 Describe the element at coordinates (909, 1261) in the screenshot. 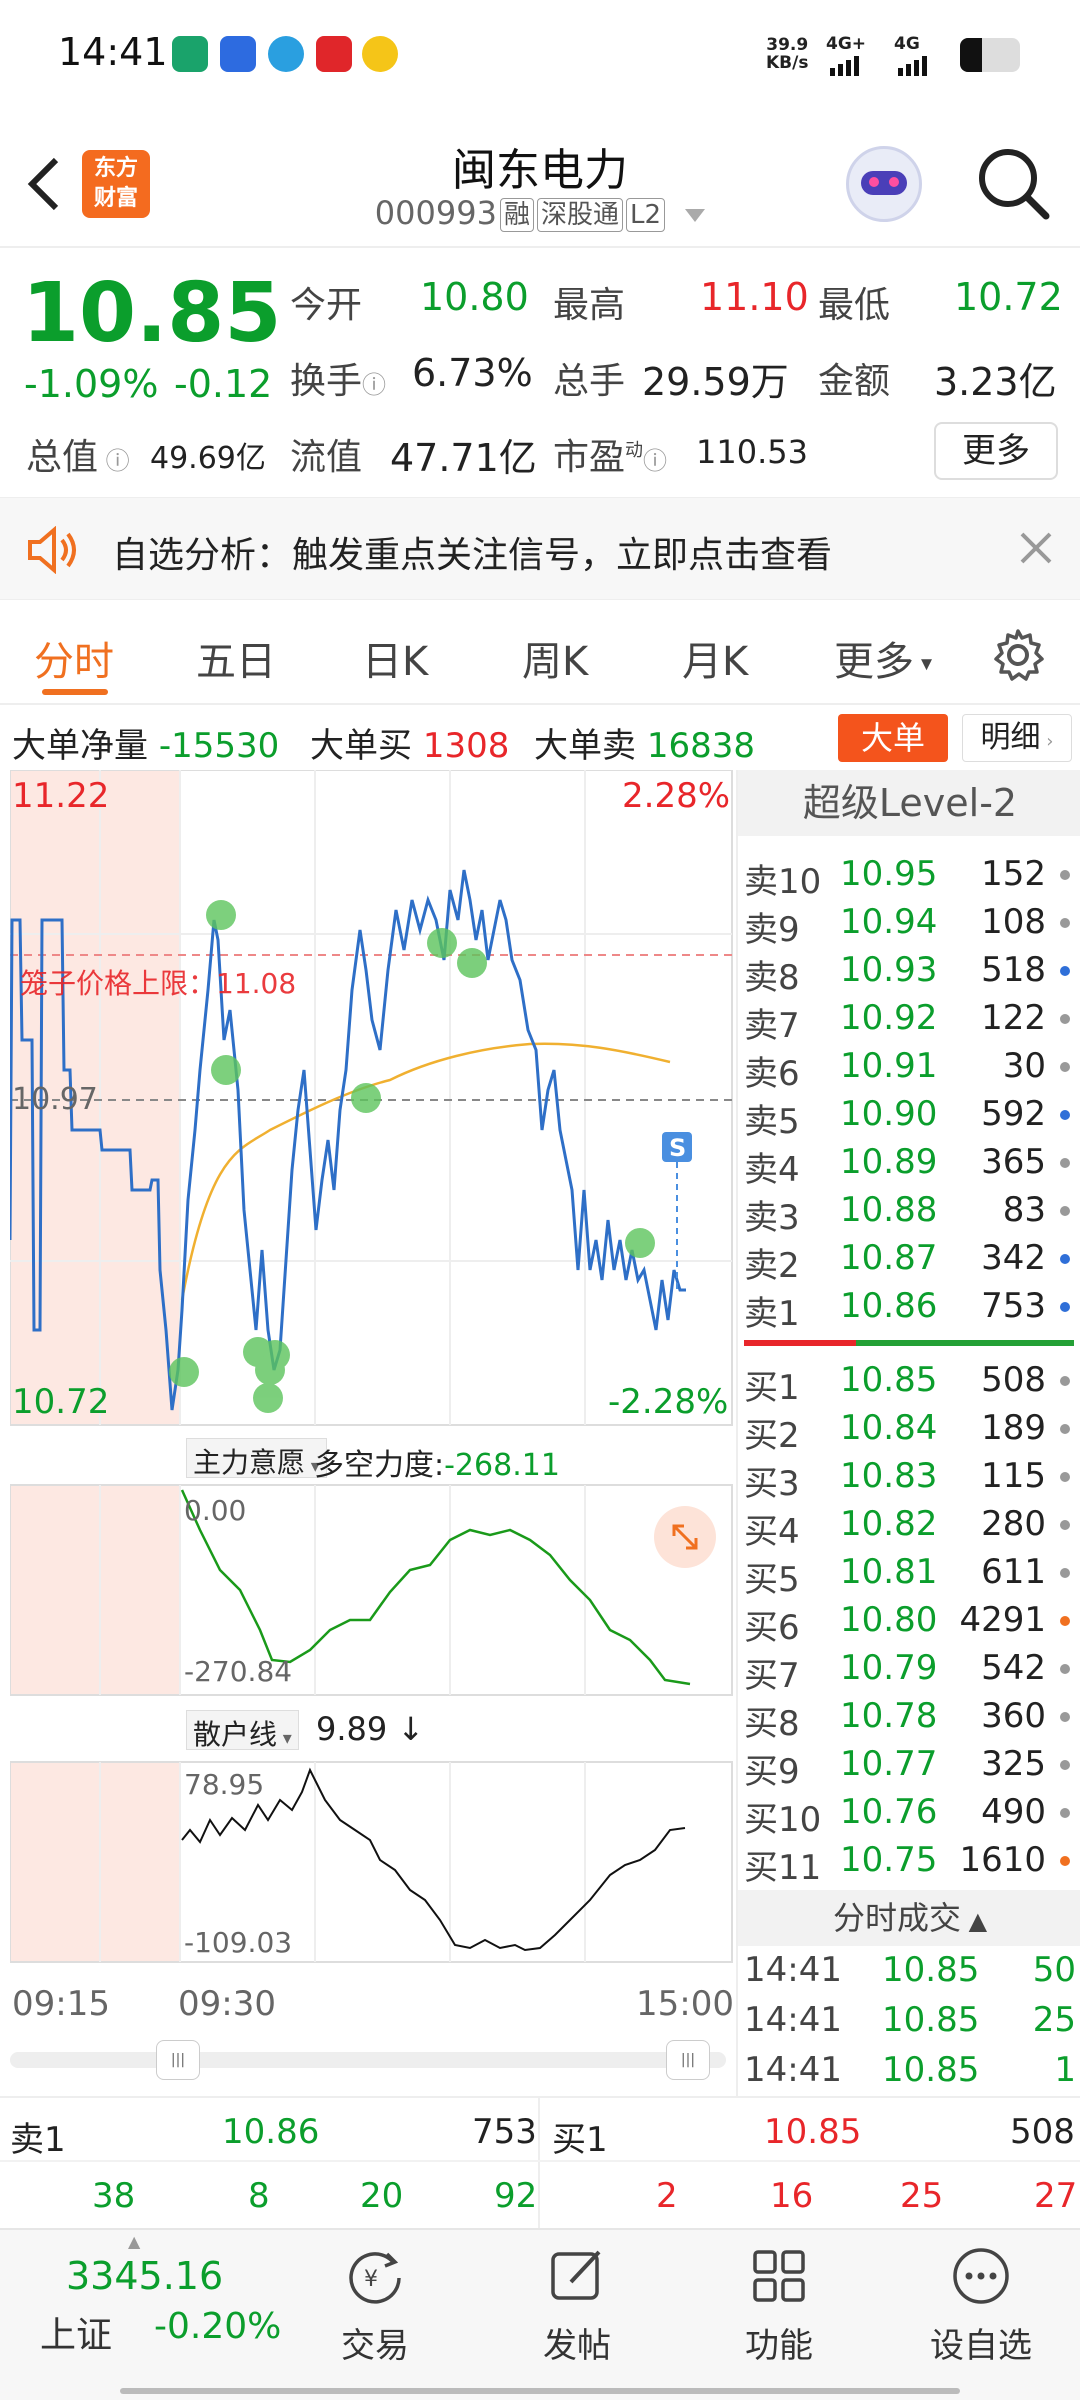

I see `sell-row: 卖2 10.87 342` at that location.